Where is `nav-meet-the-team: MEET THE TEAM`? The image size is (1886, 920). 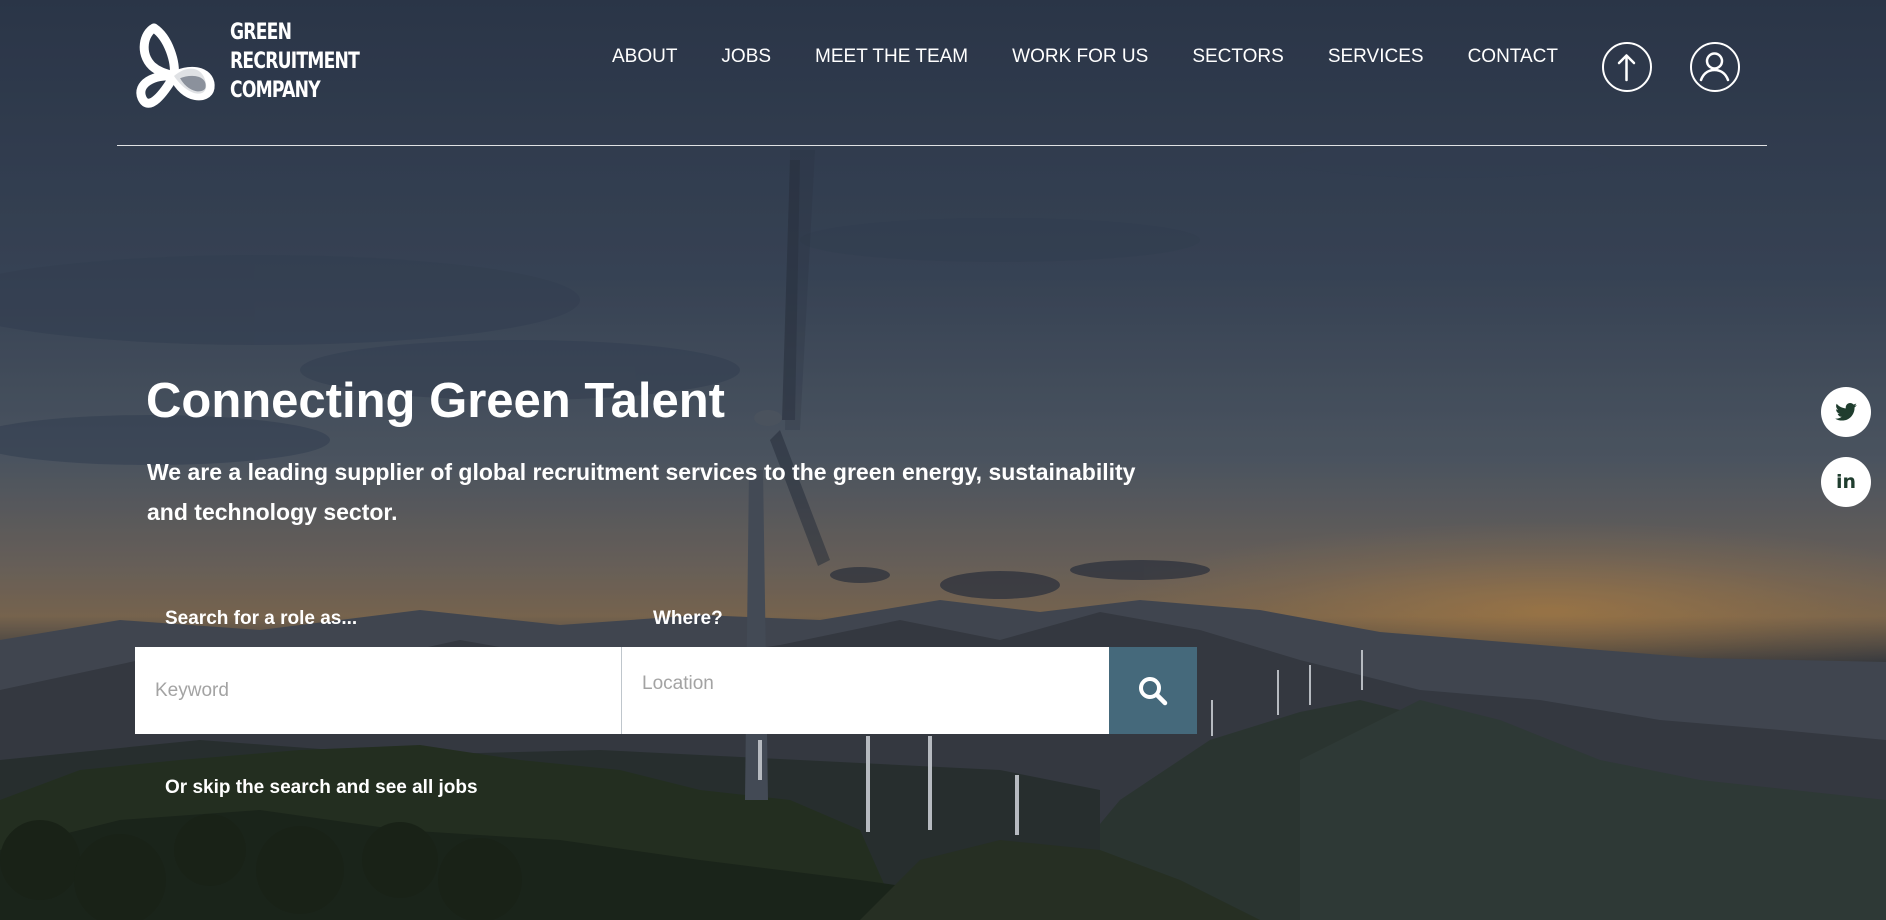 nav-meet-the-team: MEET THE TEAM is located at coordinates (891, 57).